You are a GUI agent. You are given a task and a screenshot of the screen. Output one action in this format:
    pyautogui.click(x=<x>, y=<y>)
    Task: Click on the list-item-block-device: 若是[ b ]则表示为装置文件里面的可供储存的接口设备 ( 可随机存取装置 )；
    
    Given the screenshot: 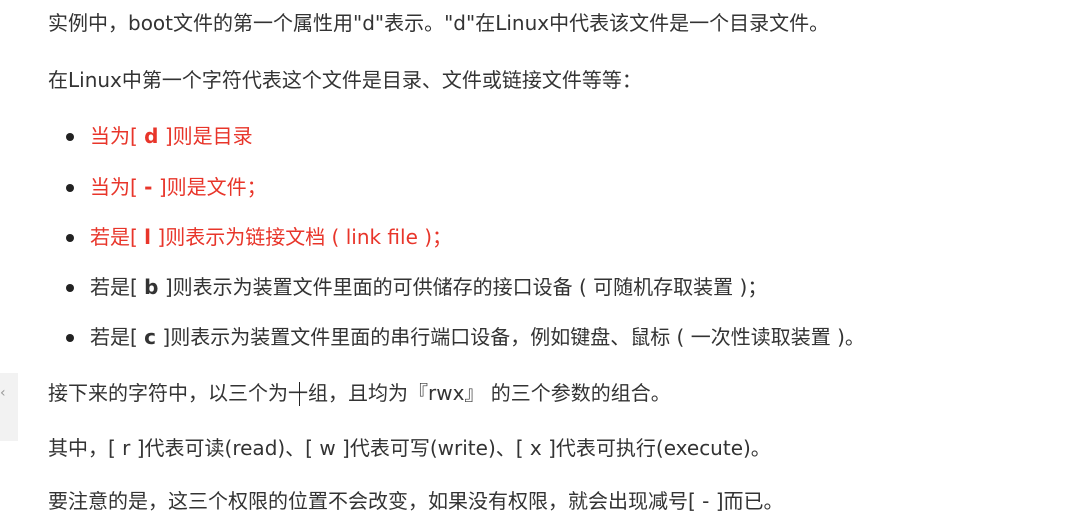 What is the action you would take?
    pyautogui.click(x=416, y=287)
    